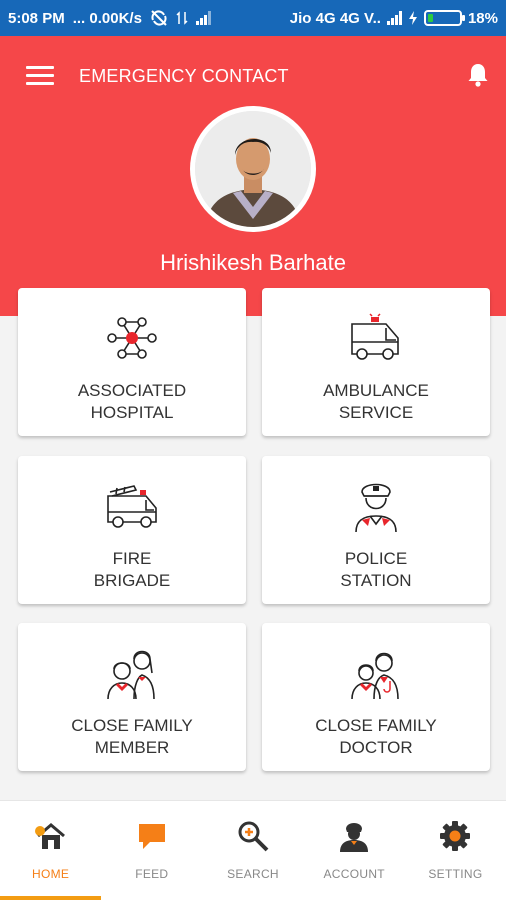 The width and height of the screenshot is (506, 900). I want to click on police-station-card: POLICE STATION, so click(376, 530).